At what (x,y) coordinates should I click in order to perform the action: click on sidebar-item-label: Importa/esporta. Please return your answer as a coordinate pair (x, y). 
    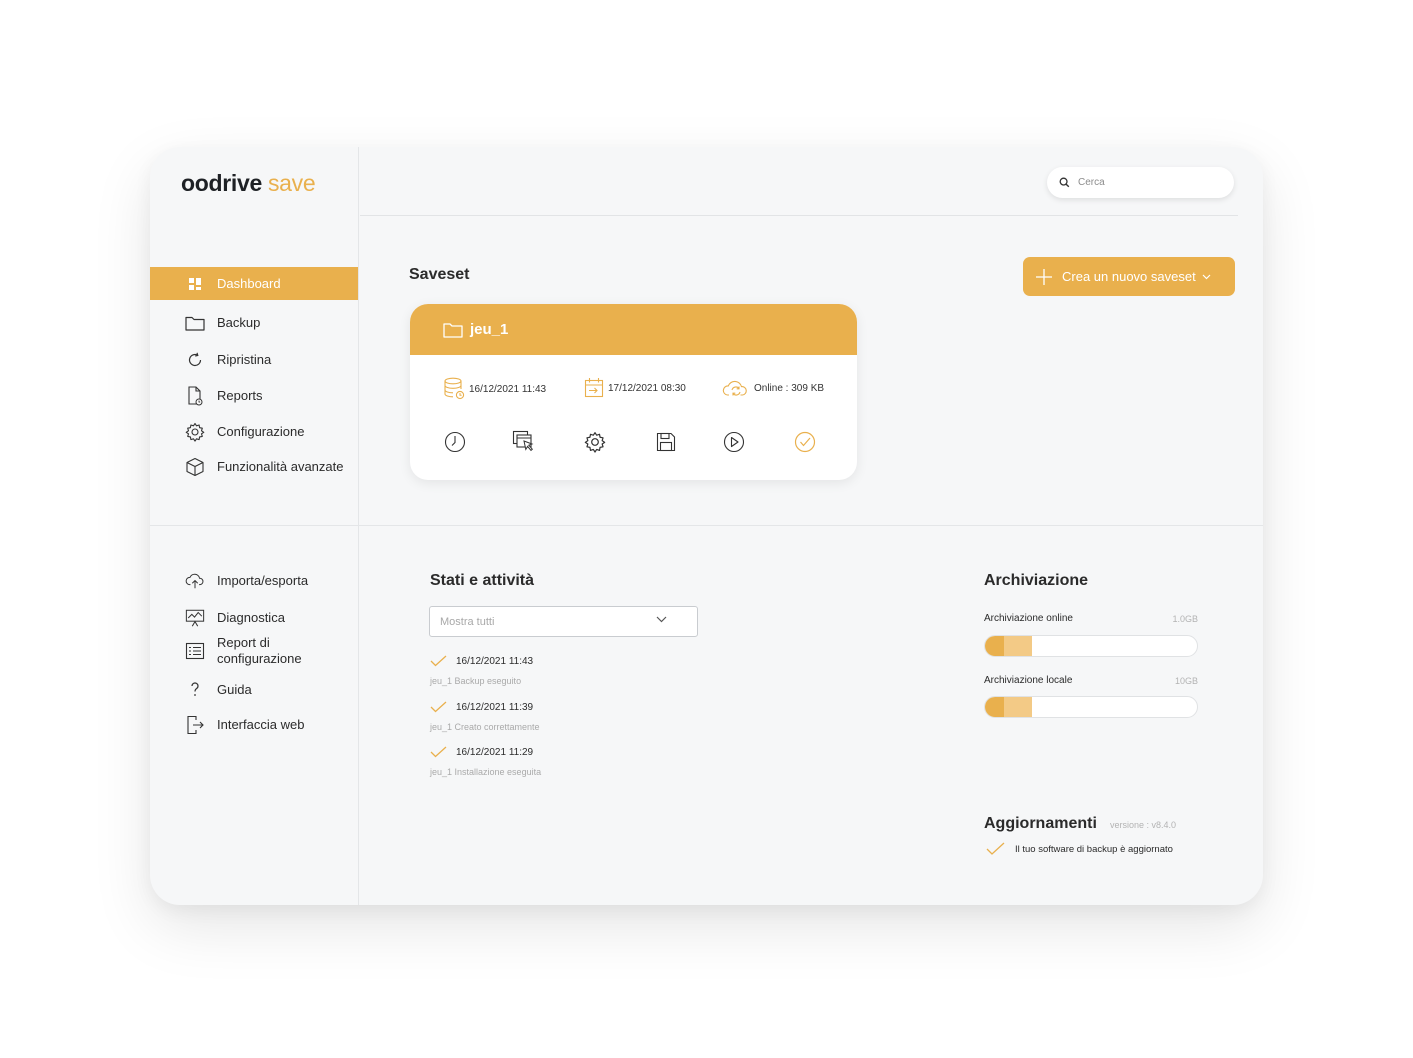
    Looking at the image, I should click on (263, 580).